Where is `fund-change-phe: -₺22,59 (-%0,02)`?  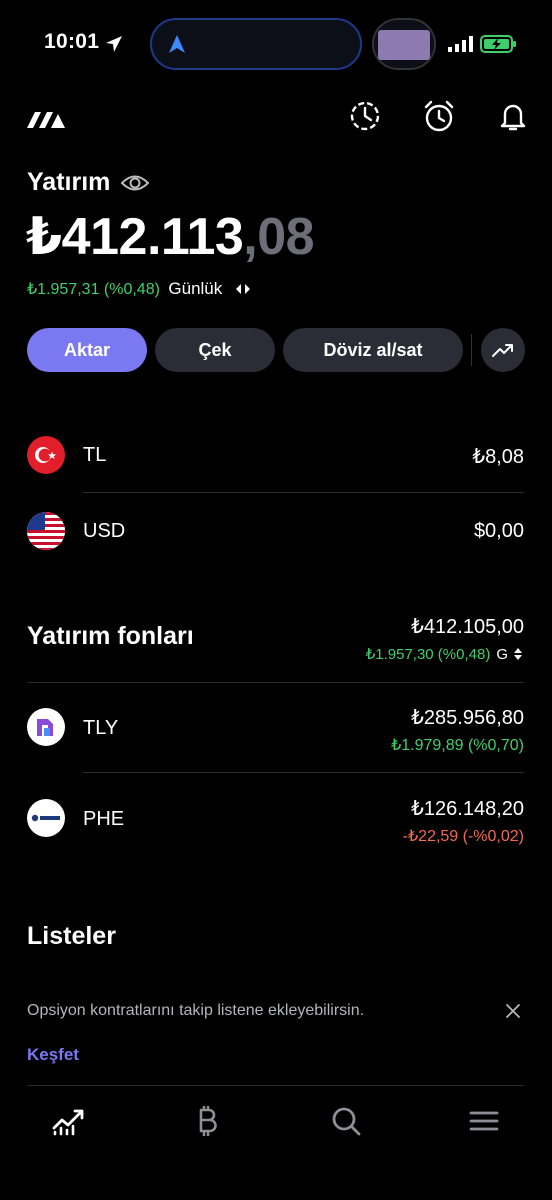
fund-change-phe: -₺22,59 (-%0,02) is located at coordinates (463, 836).